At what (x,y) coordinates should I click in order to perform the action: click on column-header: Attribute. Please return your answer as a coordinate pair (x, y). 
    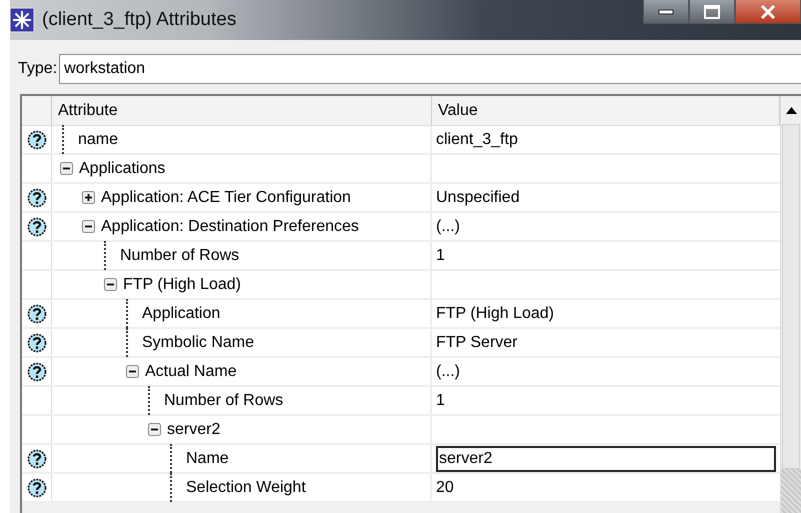
    Looking at the image, I should click on (242, 110).